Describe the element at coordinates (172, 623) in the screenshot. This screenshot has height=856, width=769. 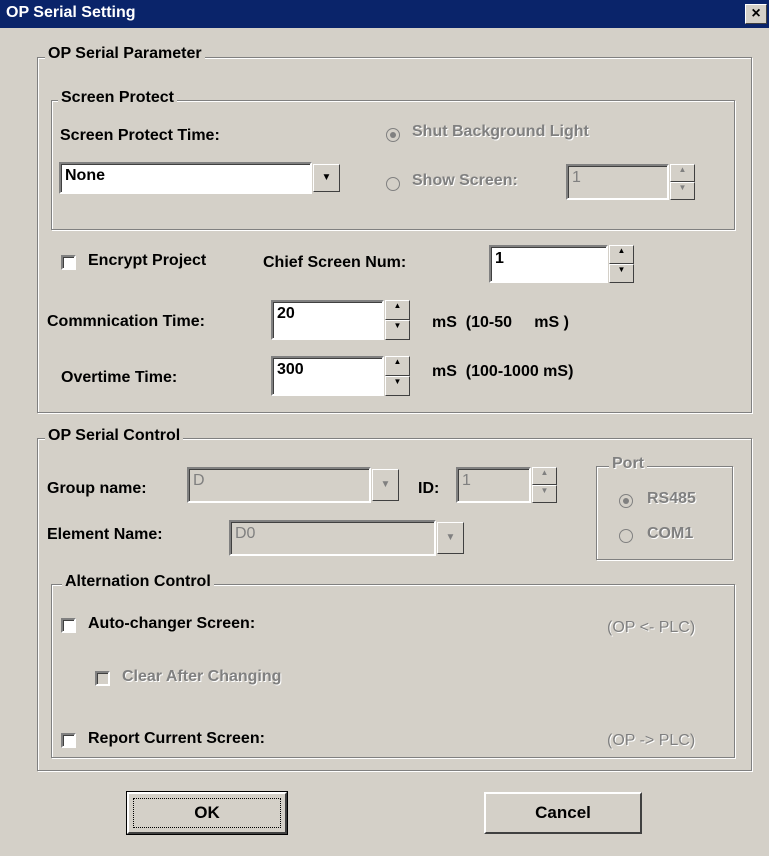
I see `auto-changer-screen-label: Auto-changer Screen:` at that location.